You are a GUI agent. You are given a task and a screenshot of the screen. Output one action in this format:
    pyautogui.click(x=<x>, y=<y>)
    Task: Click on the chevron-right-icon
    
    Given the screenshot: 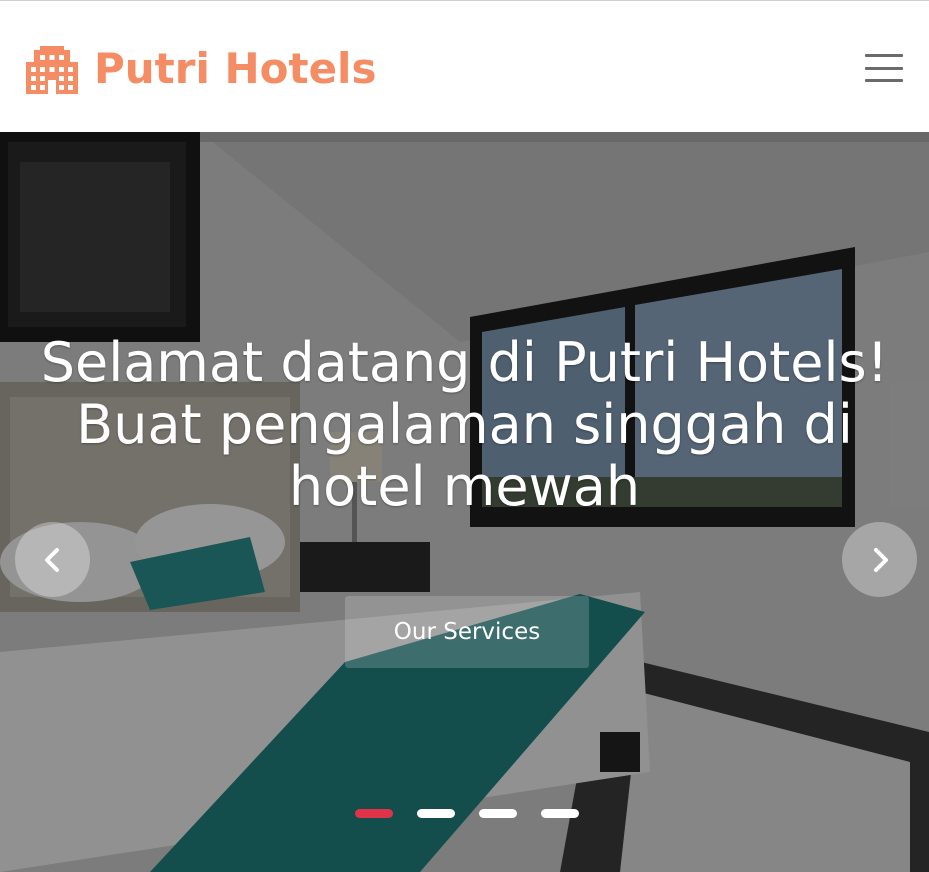 What is the action you would take?
    pyautogui.click(x=880, y=559)
    